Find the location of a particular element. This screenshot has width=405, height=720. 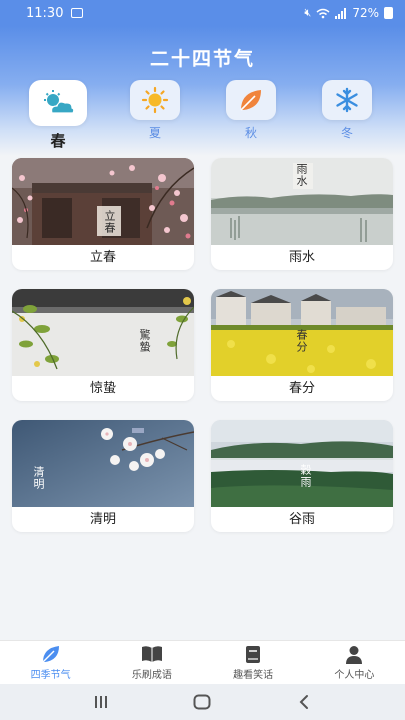

nav-label: 乐刷成语 is located at coordinates (151, 675).